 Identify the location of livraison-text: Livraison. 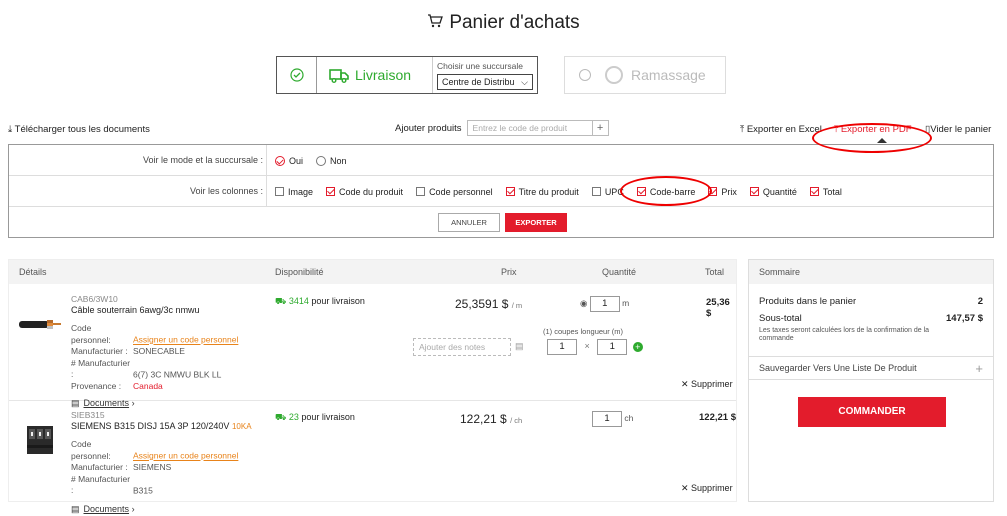
(383, 75).